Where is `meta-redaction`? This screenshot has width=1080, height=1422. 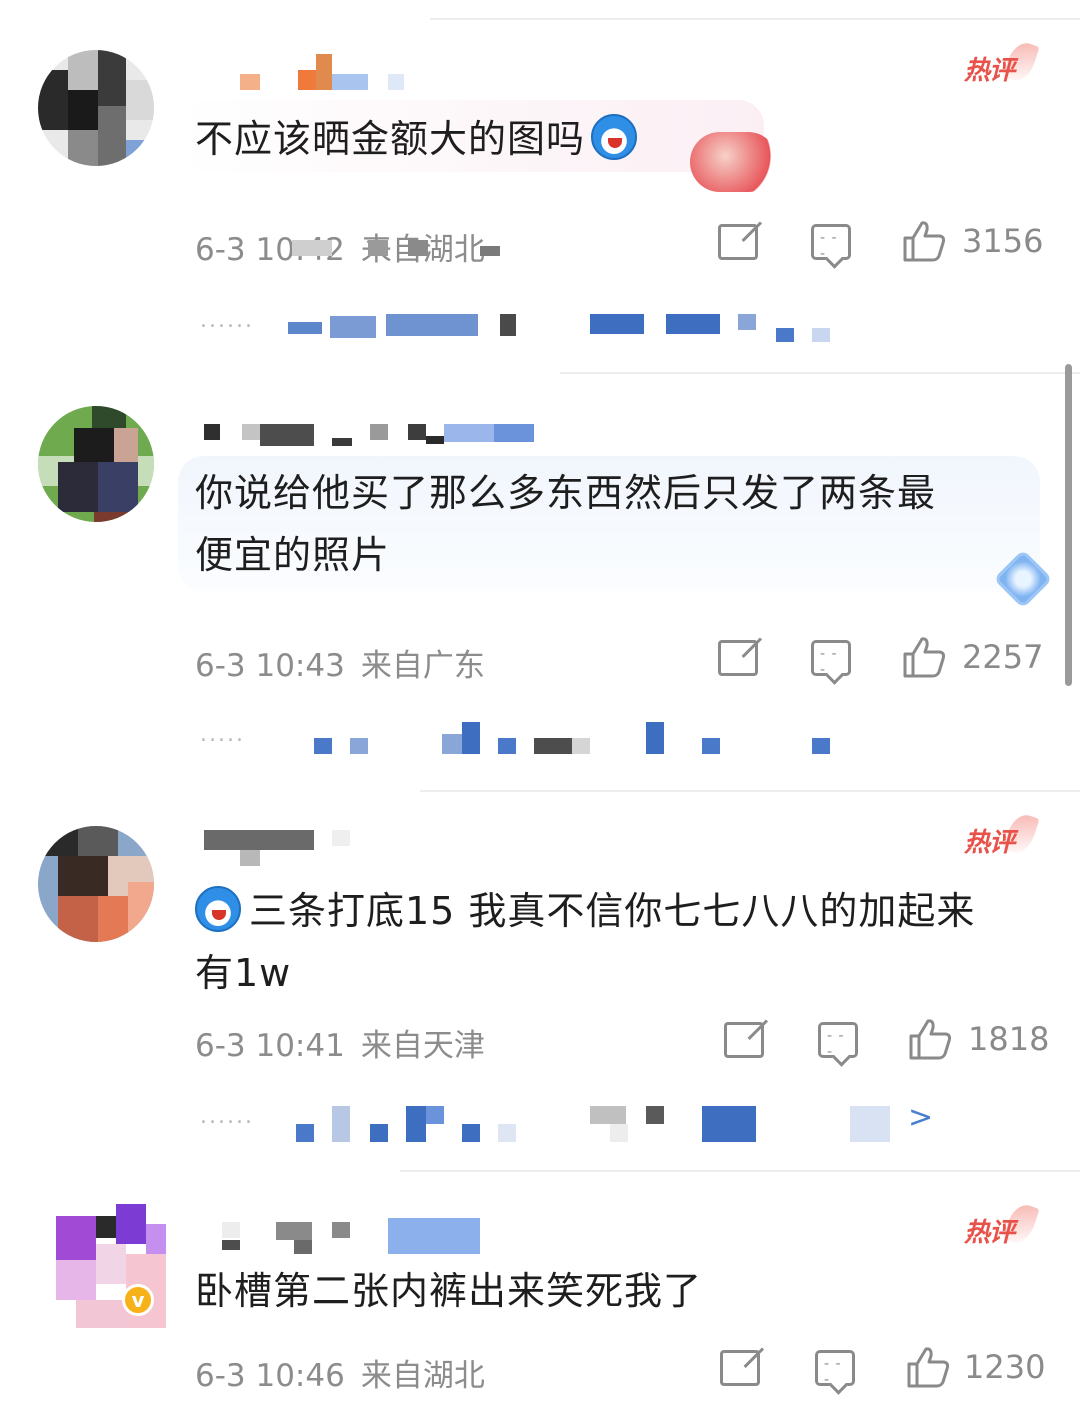
meta-redaction is located at coordinates (397, 247).